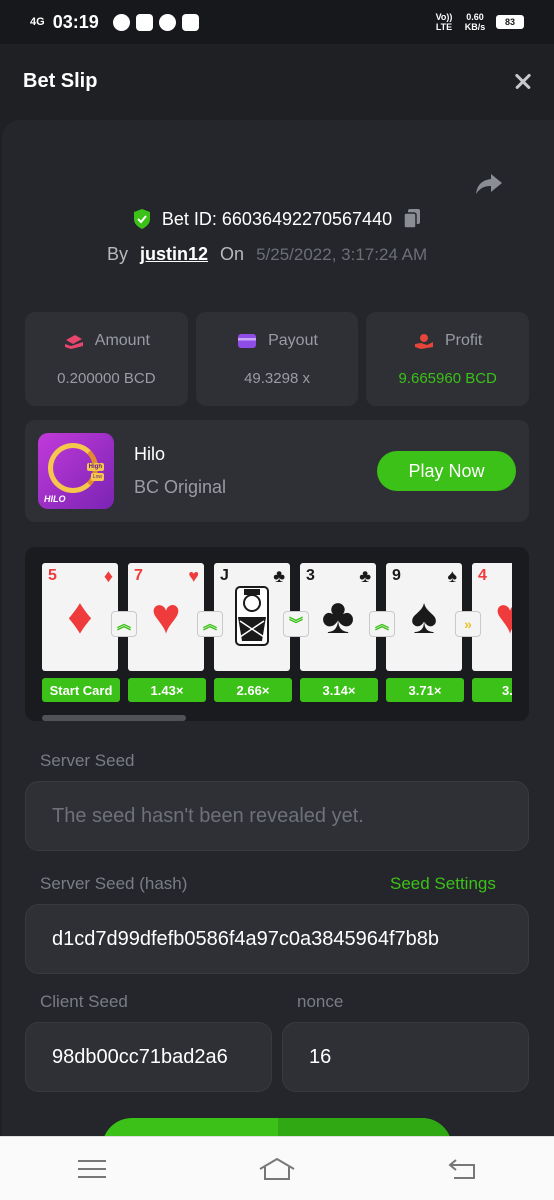 The width and height of the screenshot is (554, 1200). Describe the element at coordinates (443, 884) in the screenshot. I see `seed-settings-link: Seed Settings` at that location.